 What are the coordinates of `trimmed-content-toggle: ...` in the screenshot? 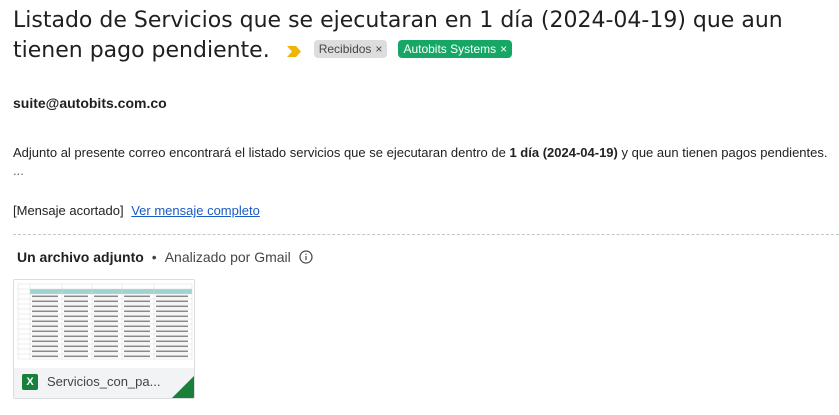 It's located at (18, 170).